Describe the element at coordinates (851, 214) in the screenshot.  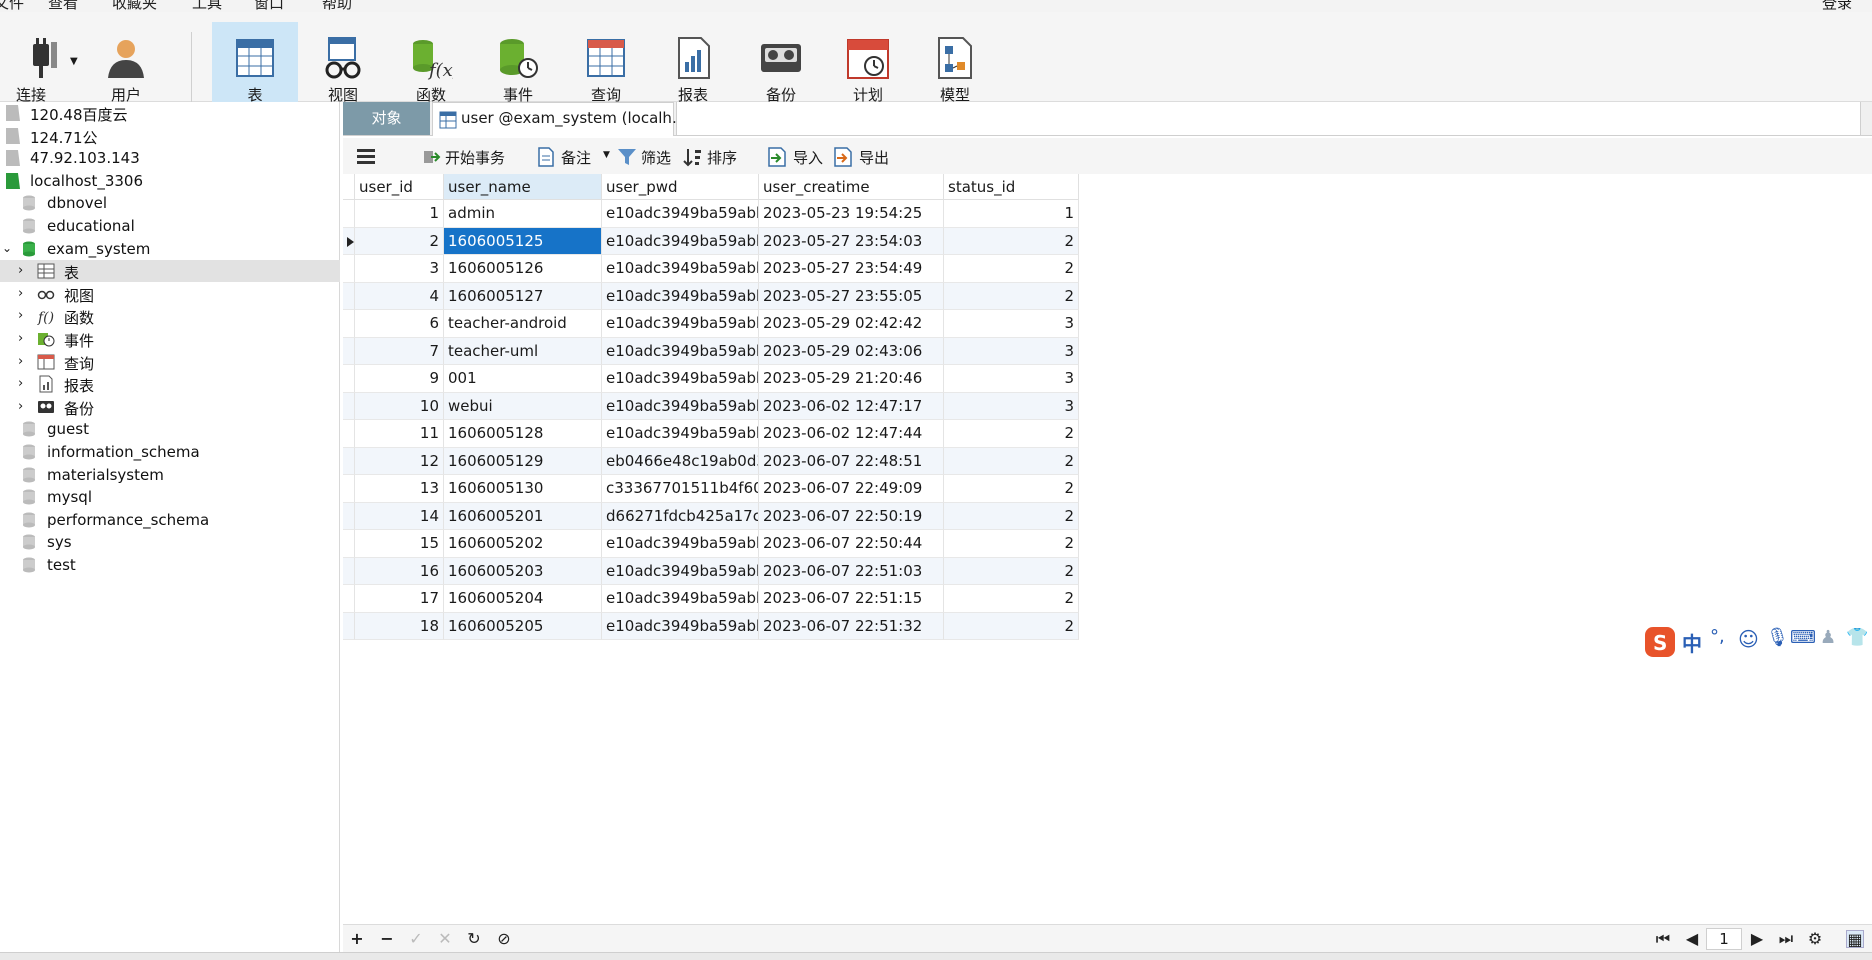
I see `cell-user-creatime: 2023-05-23 19:54:25` at that location.